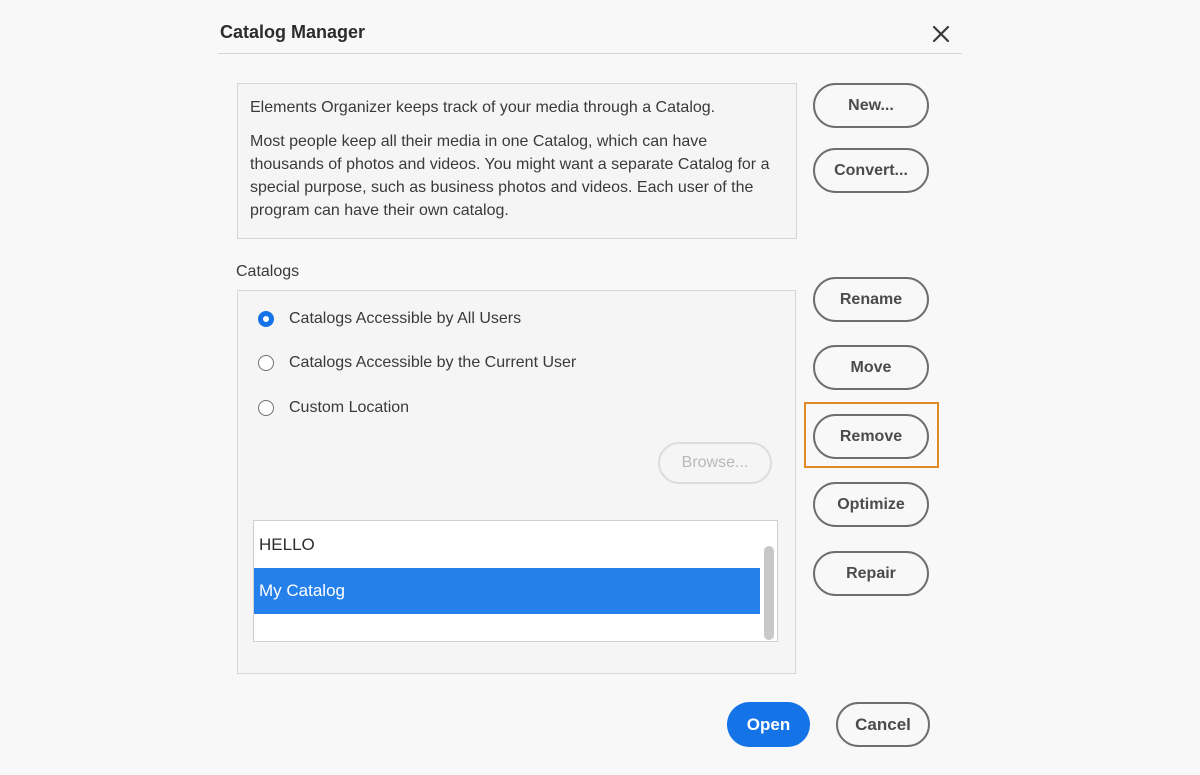 The image size is (1200, 775). What do you see at coordinates (883, 724) in the screenshot?
I see `cancel-button: Cancel` at bounding box center [883, 724].